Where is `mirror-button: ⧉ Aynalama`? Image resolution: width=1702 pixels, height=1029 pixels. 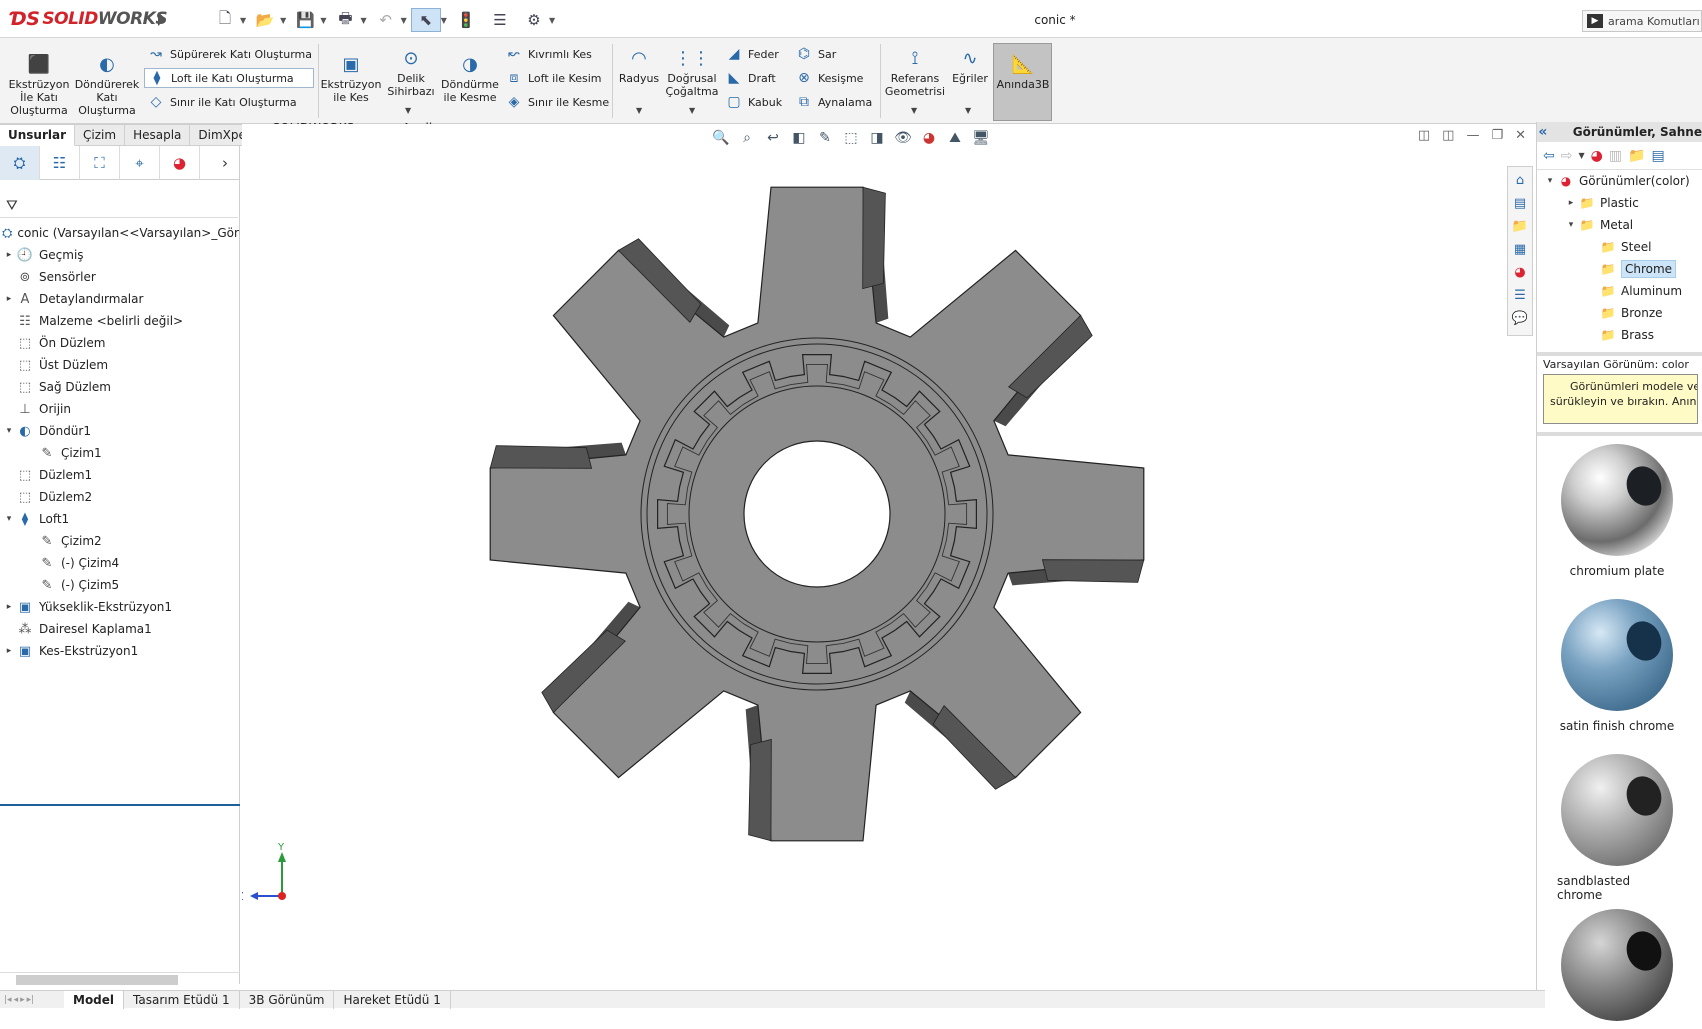 mirror-button: ⧉ Aynalama is located at coordinates (833, 102).